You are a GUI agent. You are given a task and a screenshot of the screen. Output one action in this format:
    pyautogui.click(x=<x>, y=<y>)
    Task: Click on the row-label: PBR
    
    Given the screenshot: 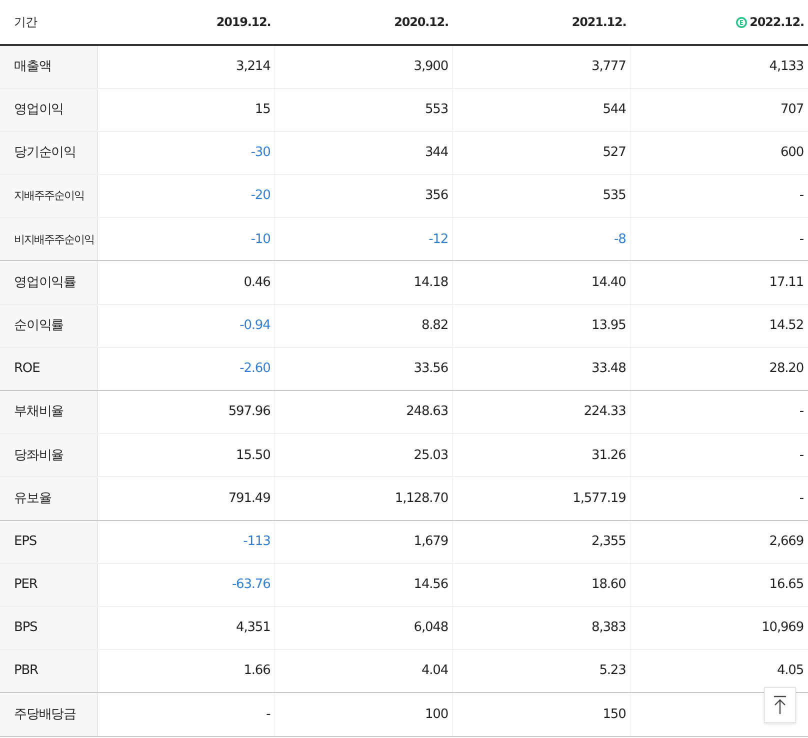 What is the action you would take?
    pyautogui.click(x=26, y=670)
    